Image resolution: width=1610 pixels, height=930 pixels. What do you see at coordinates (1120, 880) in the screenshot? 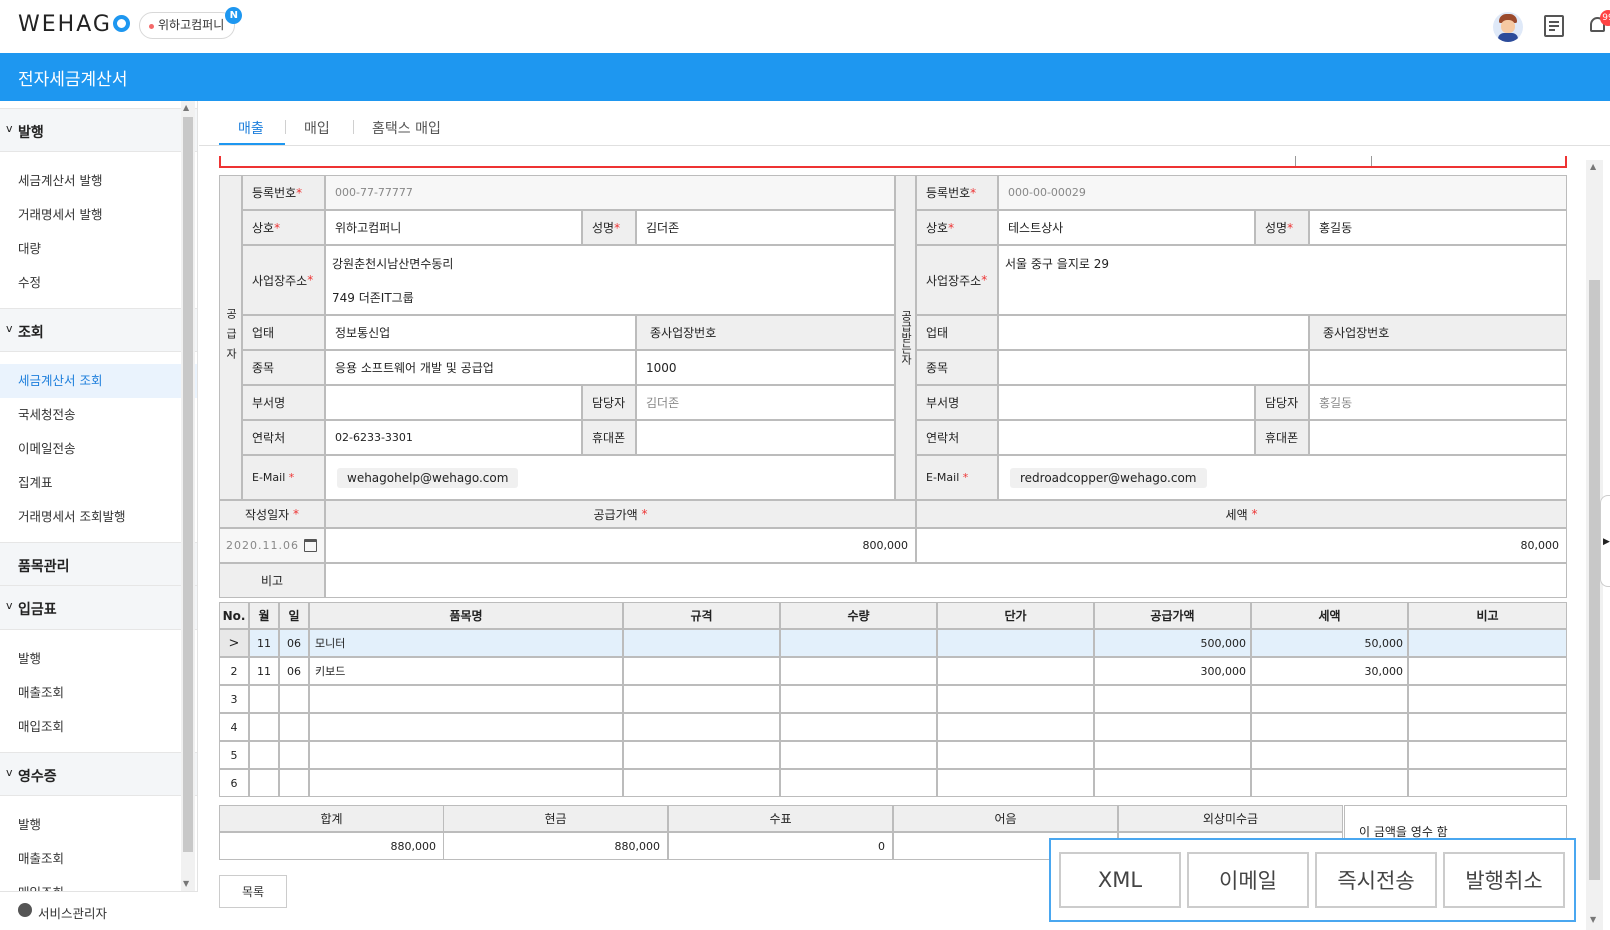
I see `xml-button: XML` at bounding box center [1120, 880].